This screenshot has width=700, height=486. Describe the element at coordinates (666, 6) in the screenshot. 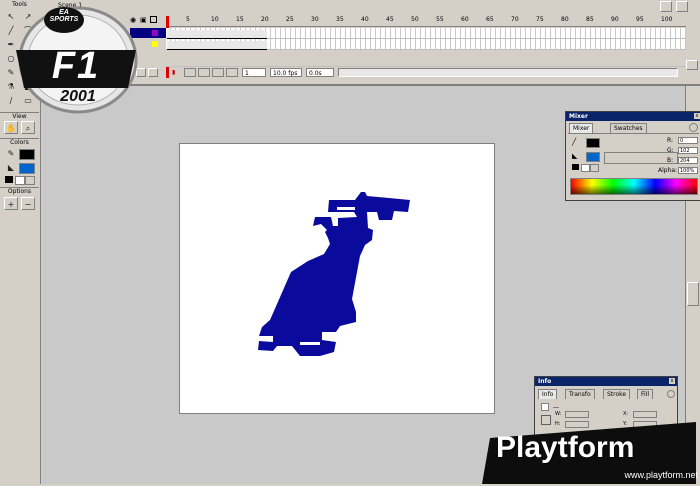

I see `edit-scene-icon` at that location.